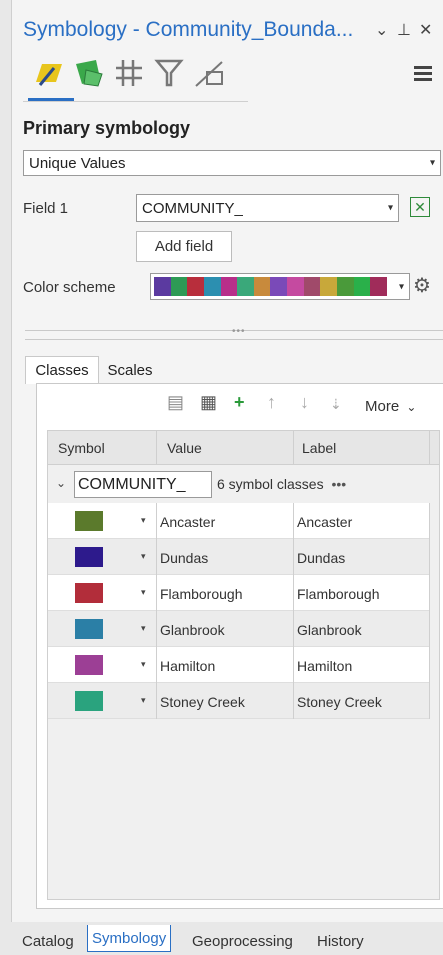 This screenshot has width=443, height=955. I want to click on class-row: ▾ Ancaster Ancaster, so click(239, 521).